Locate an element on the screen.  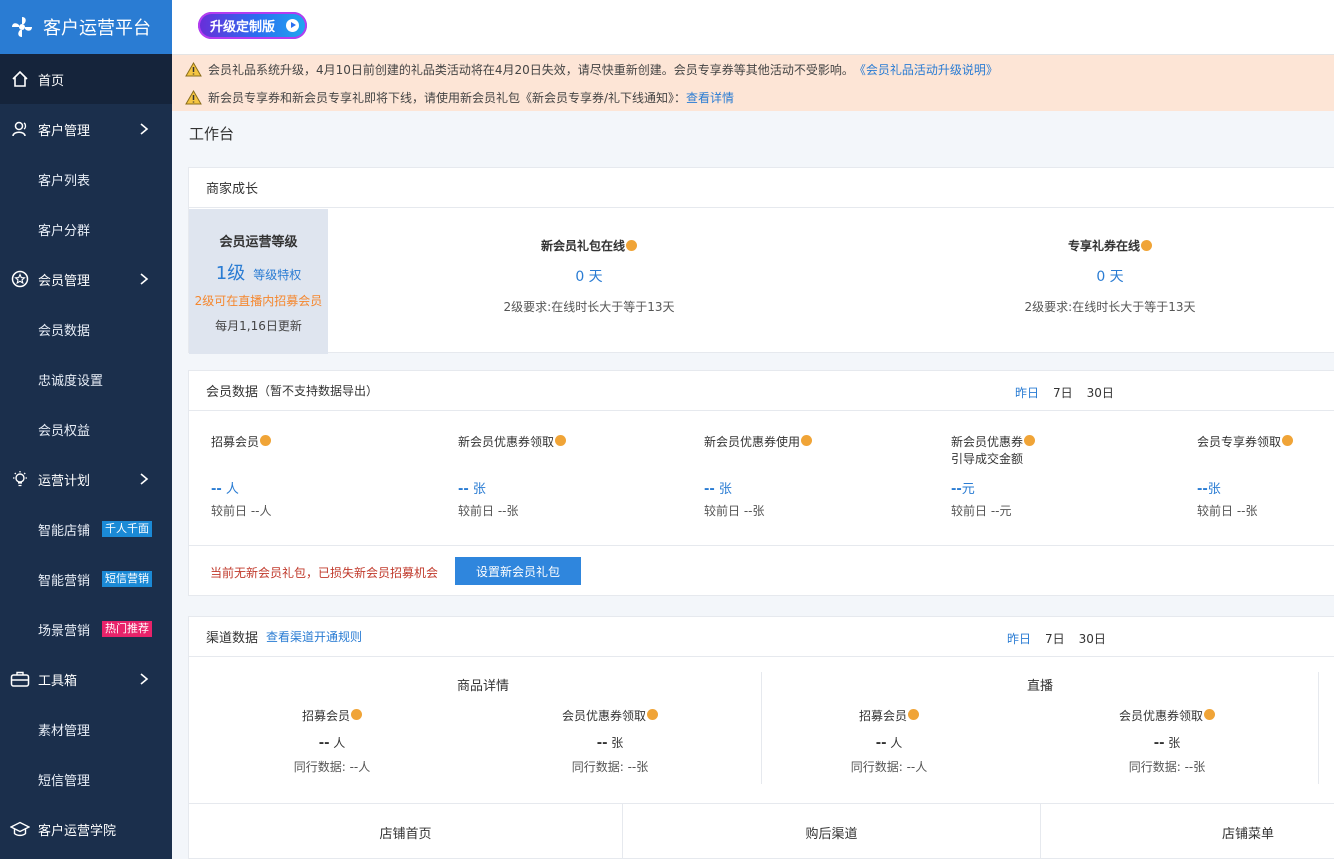
set-new-member-gift-button: 设置新会员礼包 is located at coordinates (518, 571).